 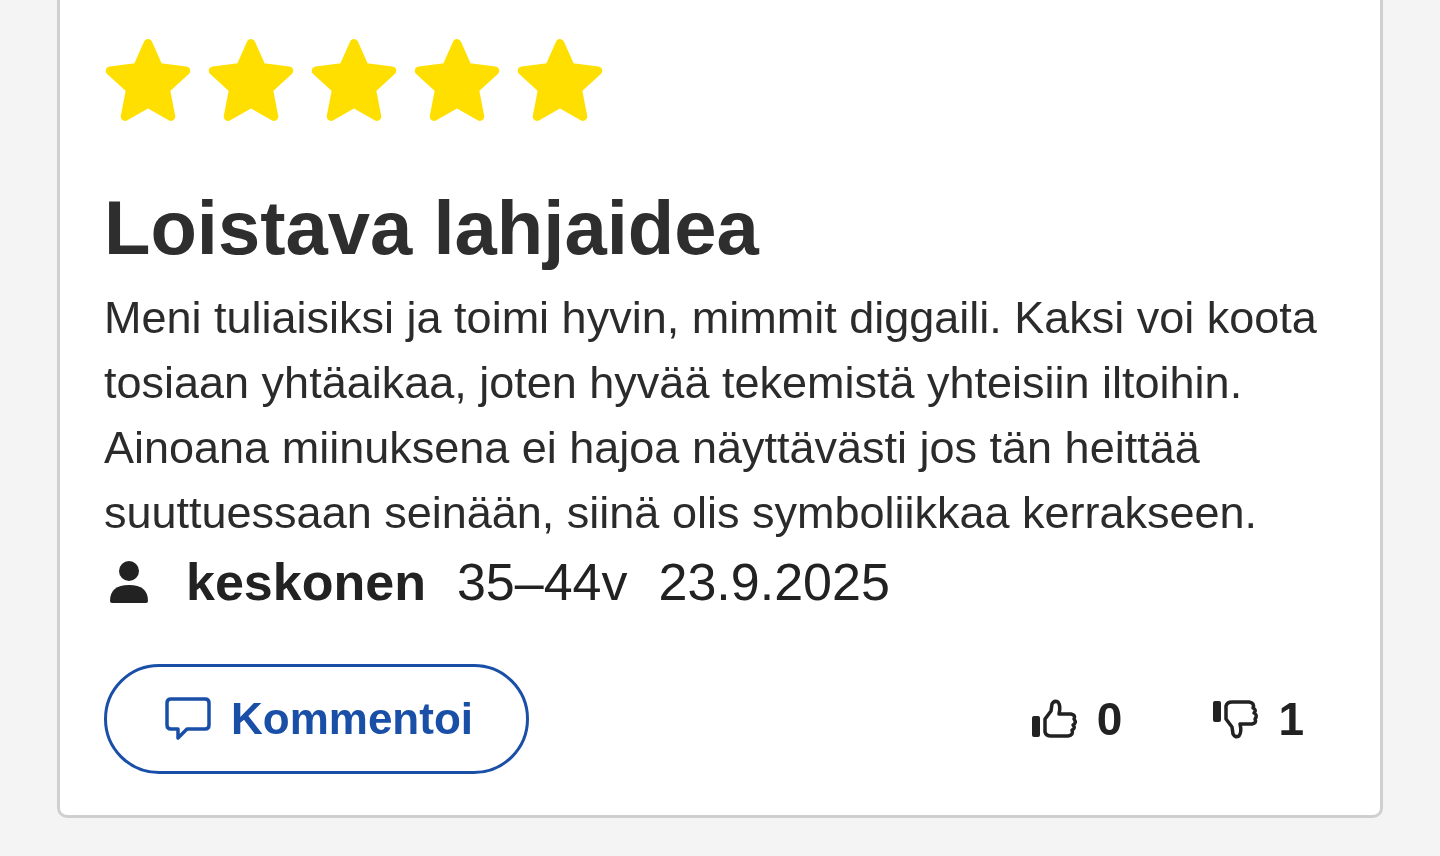 What do you see at coordinates (306, 582) in the screenshot?
I see `author-name: keskonen` at bounding box center [306, 582].